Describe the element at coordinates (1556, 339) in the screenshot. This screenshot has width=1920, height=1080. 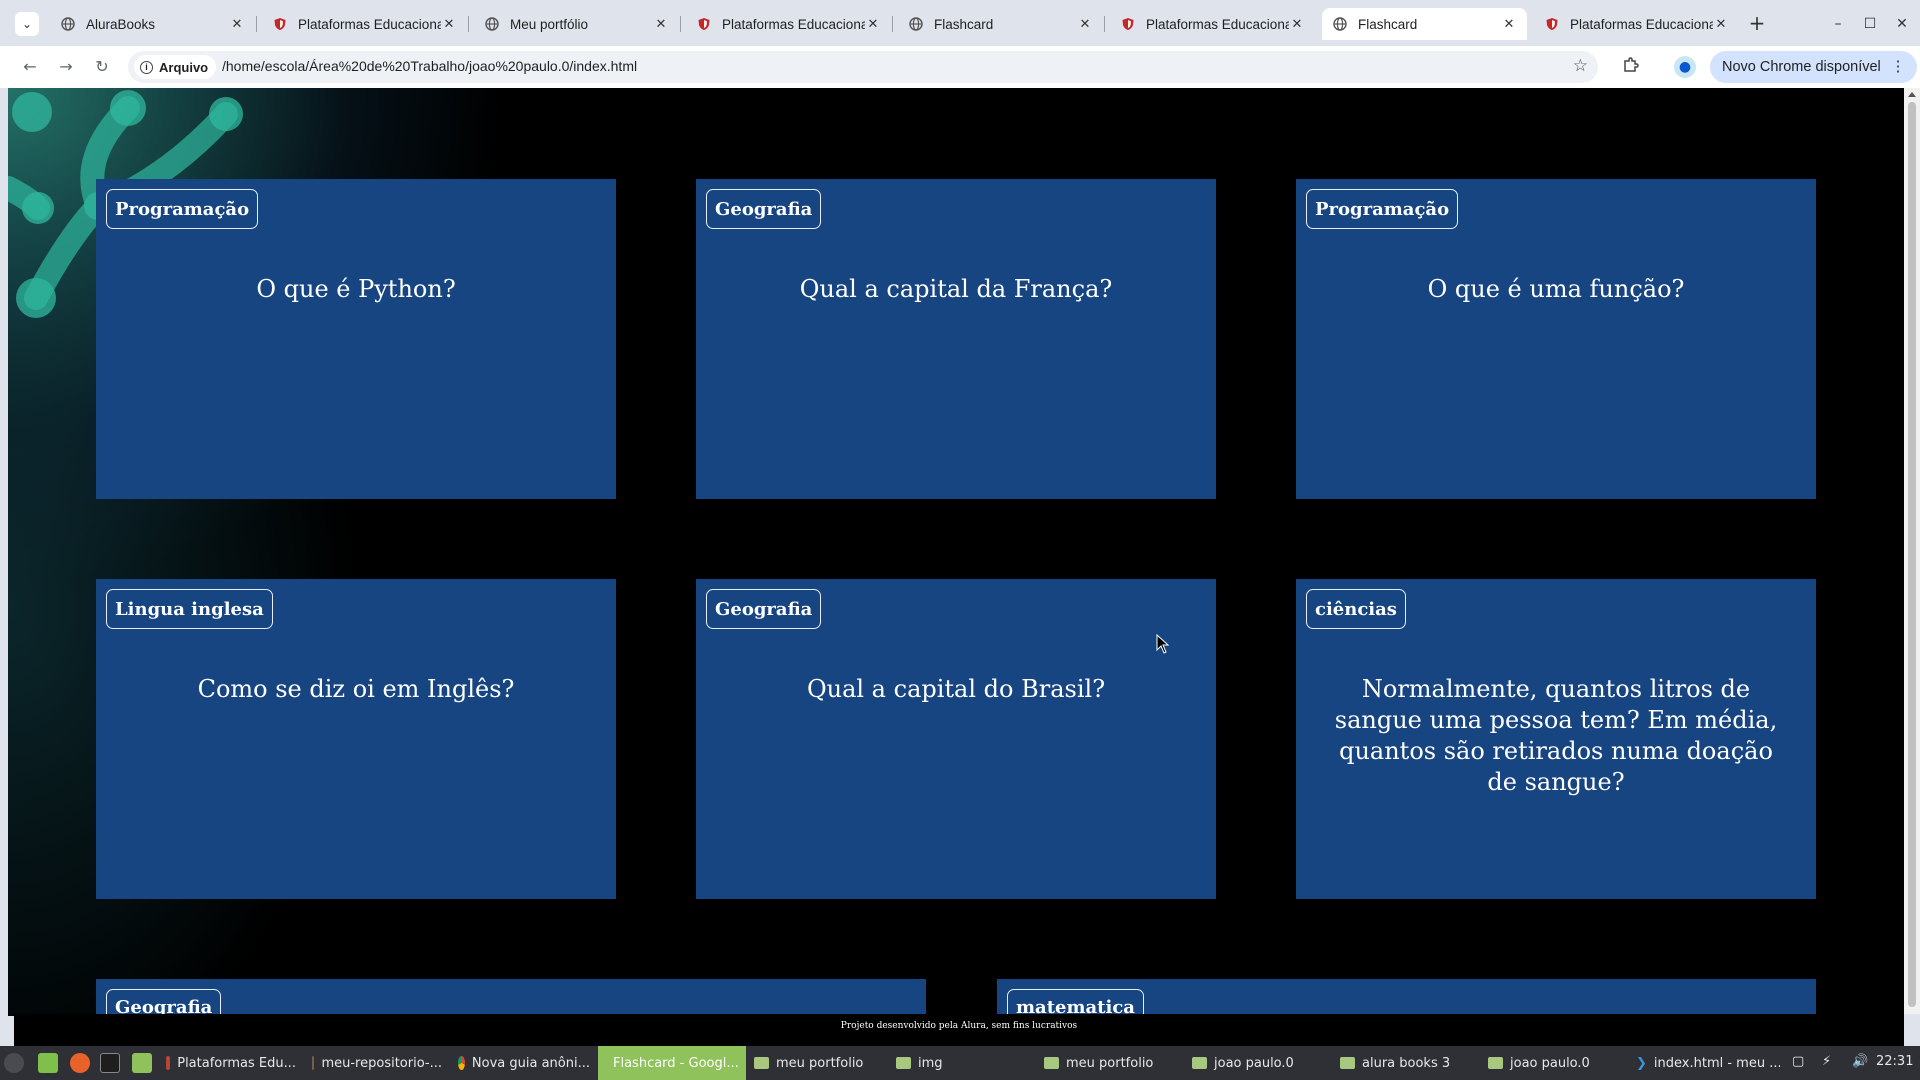
I see `flashcard: Programação O que é uma função?` at that location.